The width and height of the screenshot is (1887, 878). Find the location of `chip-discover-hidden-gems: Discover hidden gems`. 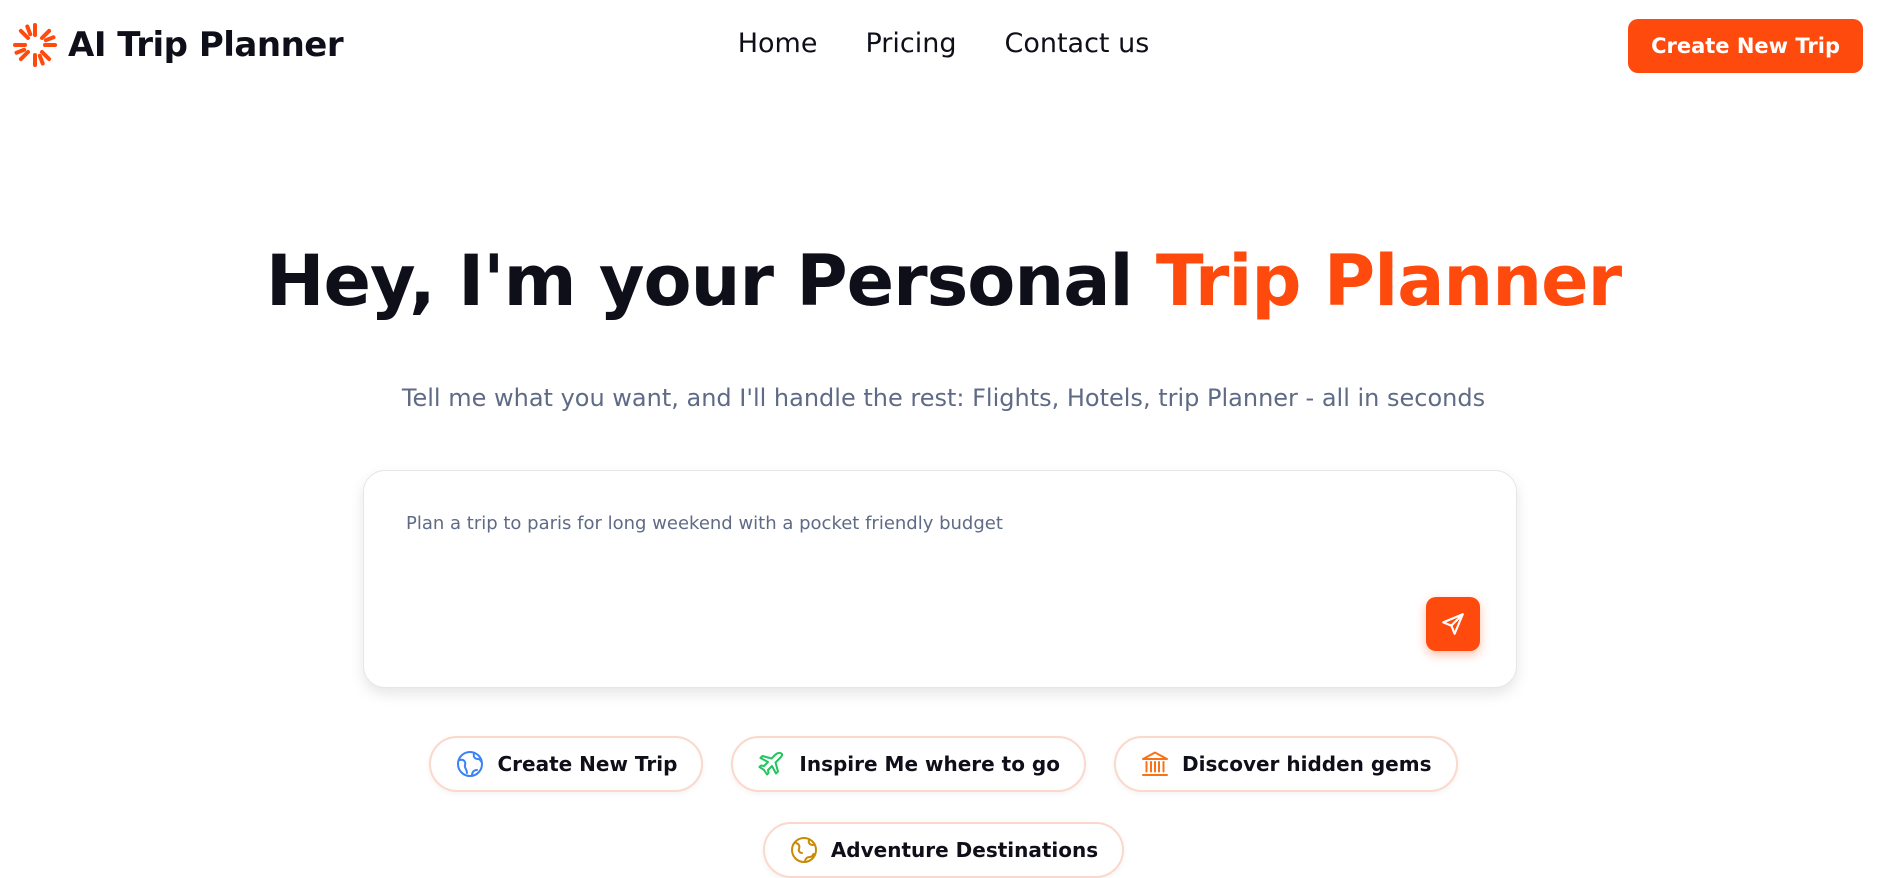

chip-discover-hidden-gems: Discover hidden gems is located at coordinates (1285, 764).